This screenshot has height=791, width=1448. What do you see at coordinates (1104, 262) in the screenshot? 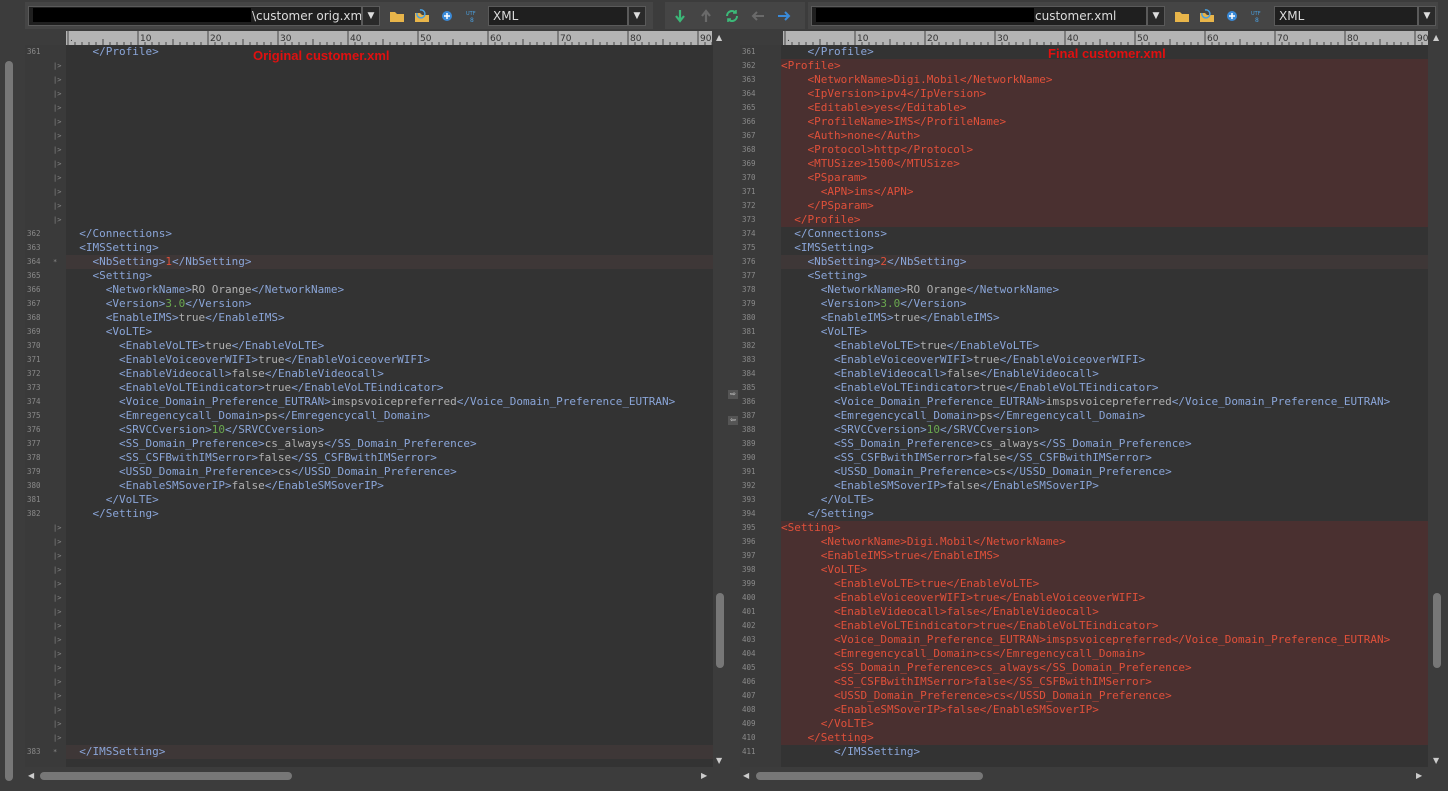
I see `code-line: <NbSetting>2</NbSetting>` at bounding box center [1104, 262].